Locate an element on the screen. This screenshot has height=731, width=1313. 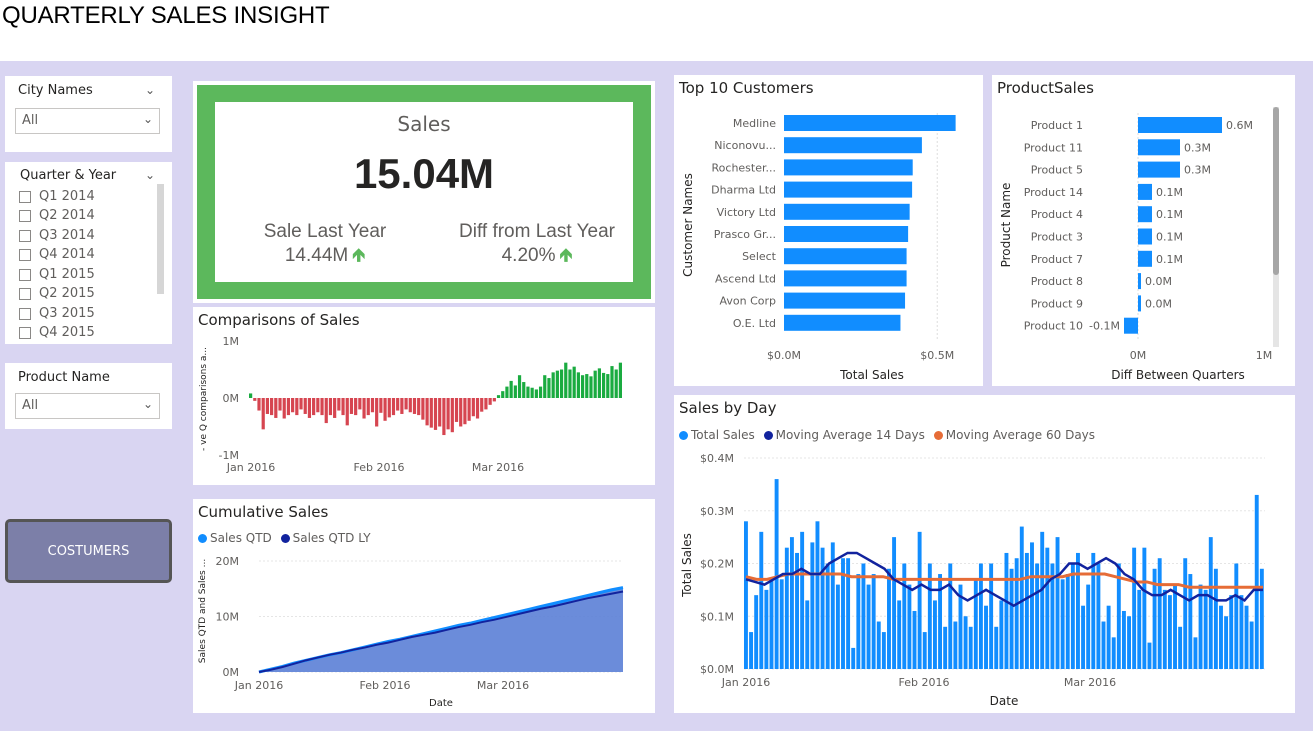
scrollbar-thumb is located at coordinates (1276, 191).